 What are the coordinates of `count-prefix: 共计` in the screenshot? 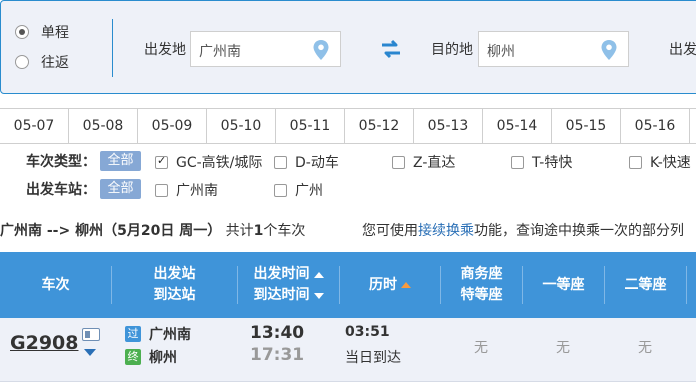 It's located at (239, 231).